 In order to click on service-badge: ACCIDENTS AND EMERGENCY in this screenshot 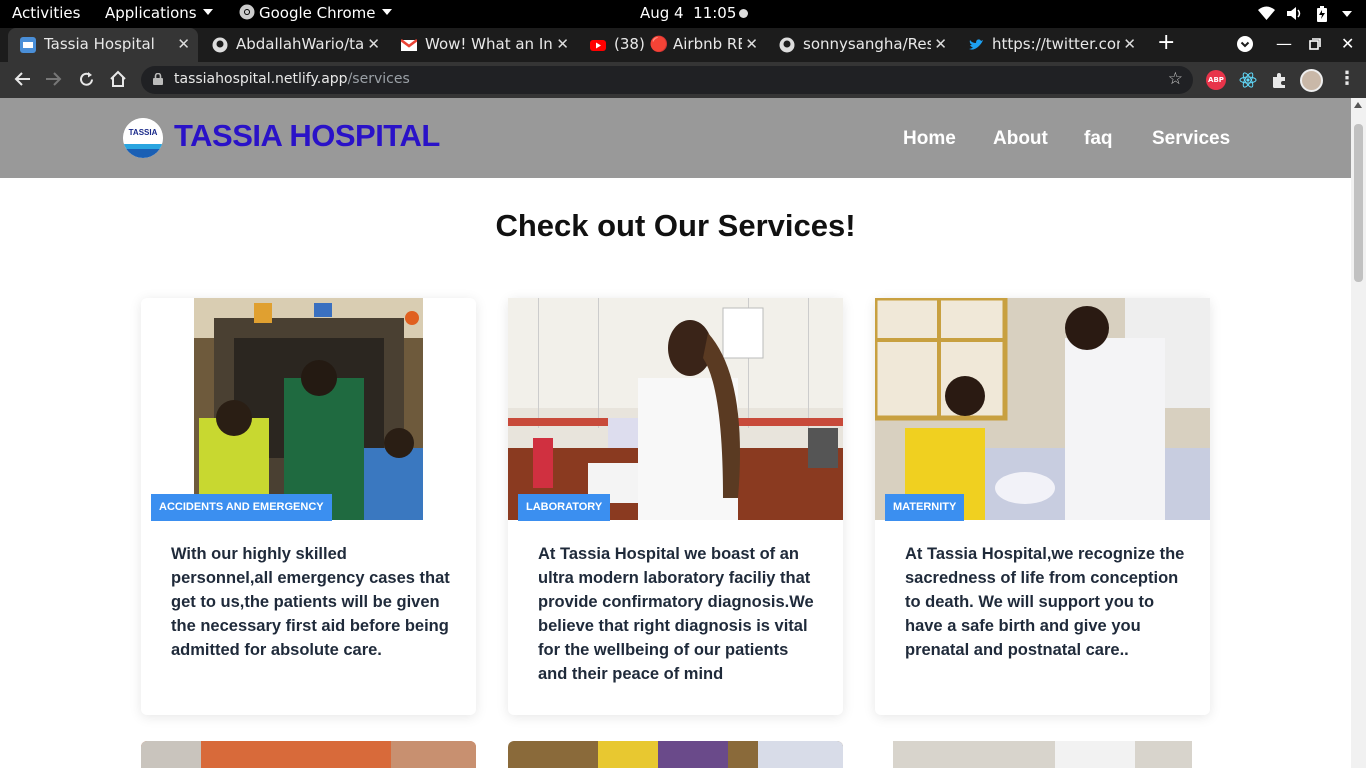, I will do `click(241, 507)`.